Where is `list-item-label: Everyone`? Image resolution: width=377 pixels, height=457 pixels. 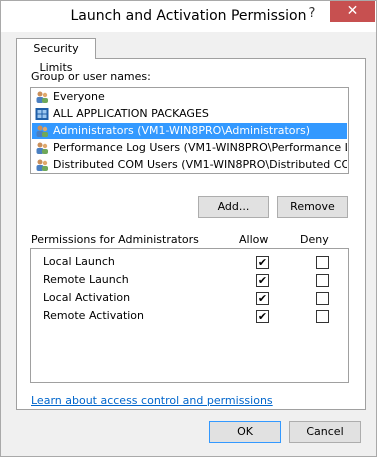
list-item-label: Everyone is located at coordinates (79, 96).